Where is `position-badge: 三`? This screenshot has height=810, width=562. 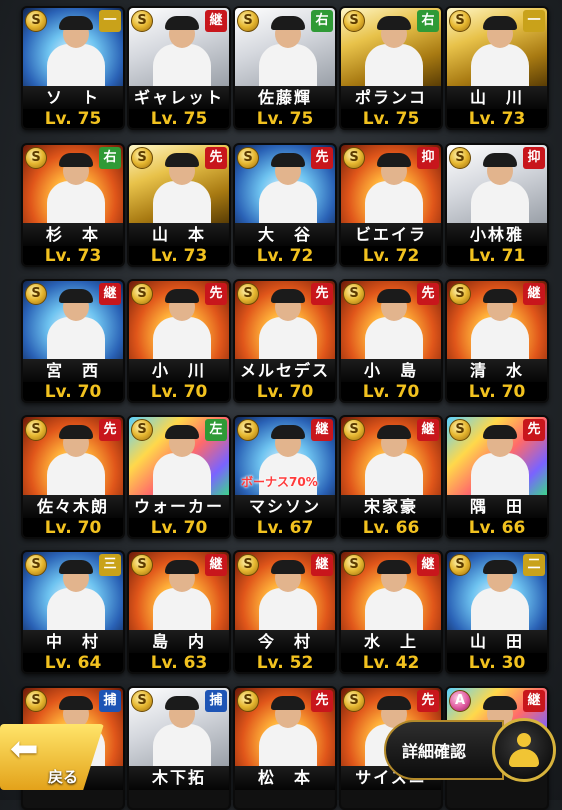
position-badge: 三 is located at coordinates (110, 565).